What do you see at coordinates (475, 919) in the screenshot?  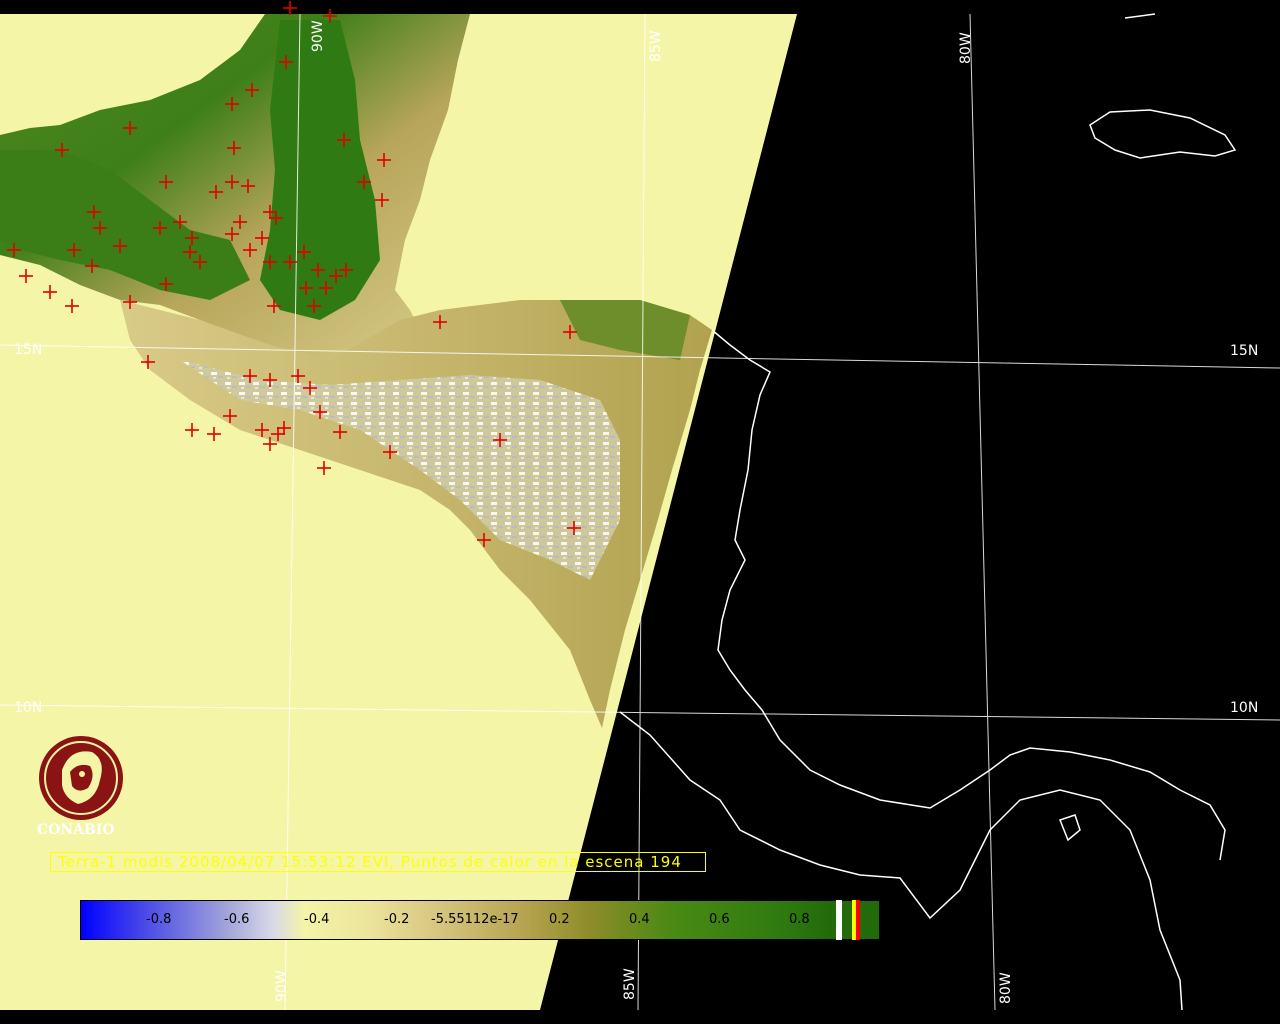 I see `colorbar-tick: -5.55112e-17` at bounding box center [475, 919].